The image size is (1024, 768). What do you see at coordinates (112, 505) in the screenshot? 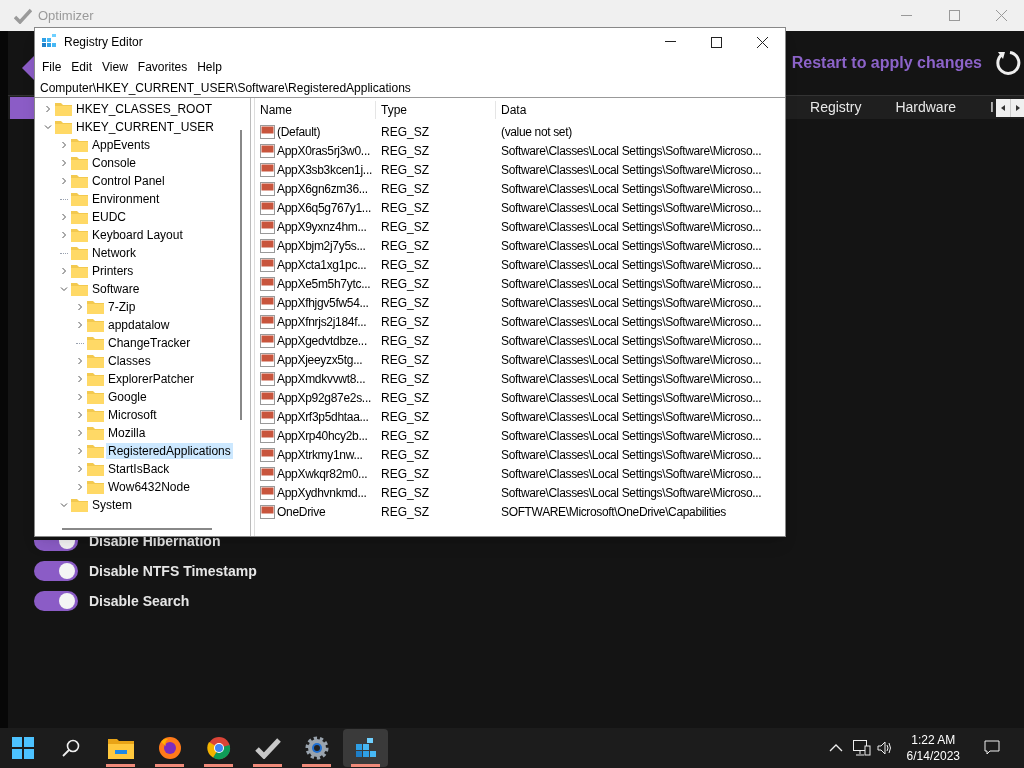
I see `tree-item: System` at bounding box center [112, 505].